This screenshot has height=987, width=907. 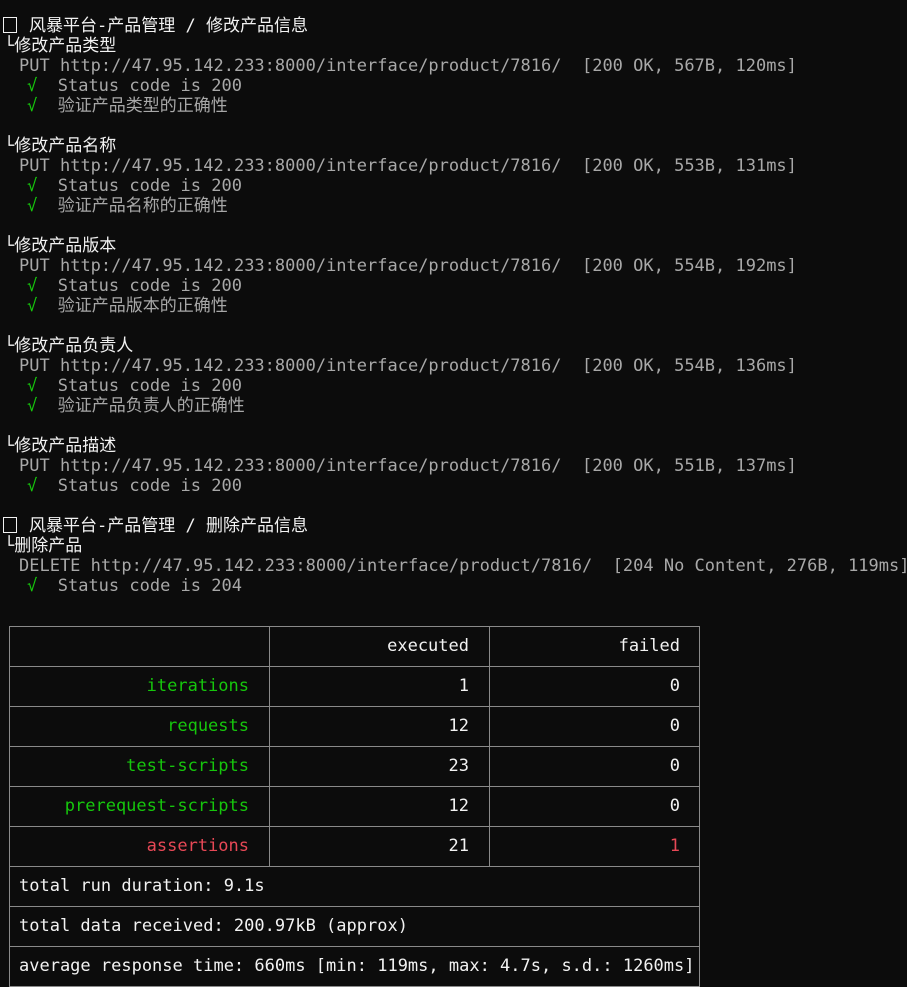 I want to click on request-result: [200 OK, 567B, 120ms], so click(x=689, y=66).